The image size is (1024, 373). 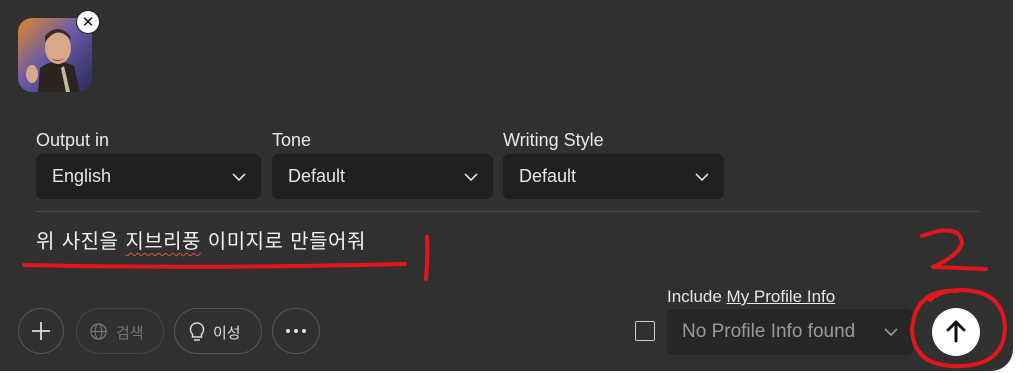 I want to click on include-profile-checkbox, so click(x=645, y=331).